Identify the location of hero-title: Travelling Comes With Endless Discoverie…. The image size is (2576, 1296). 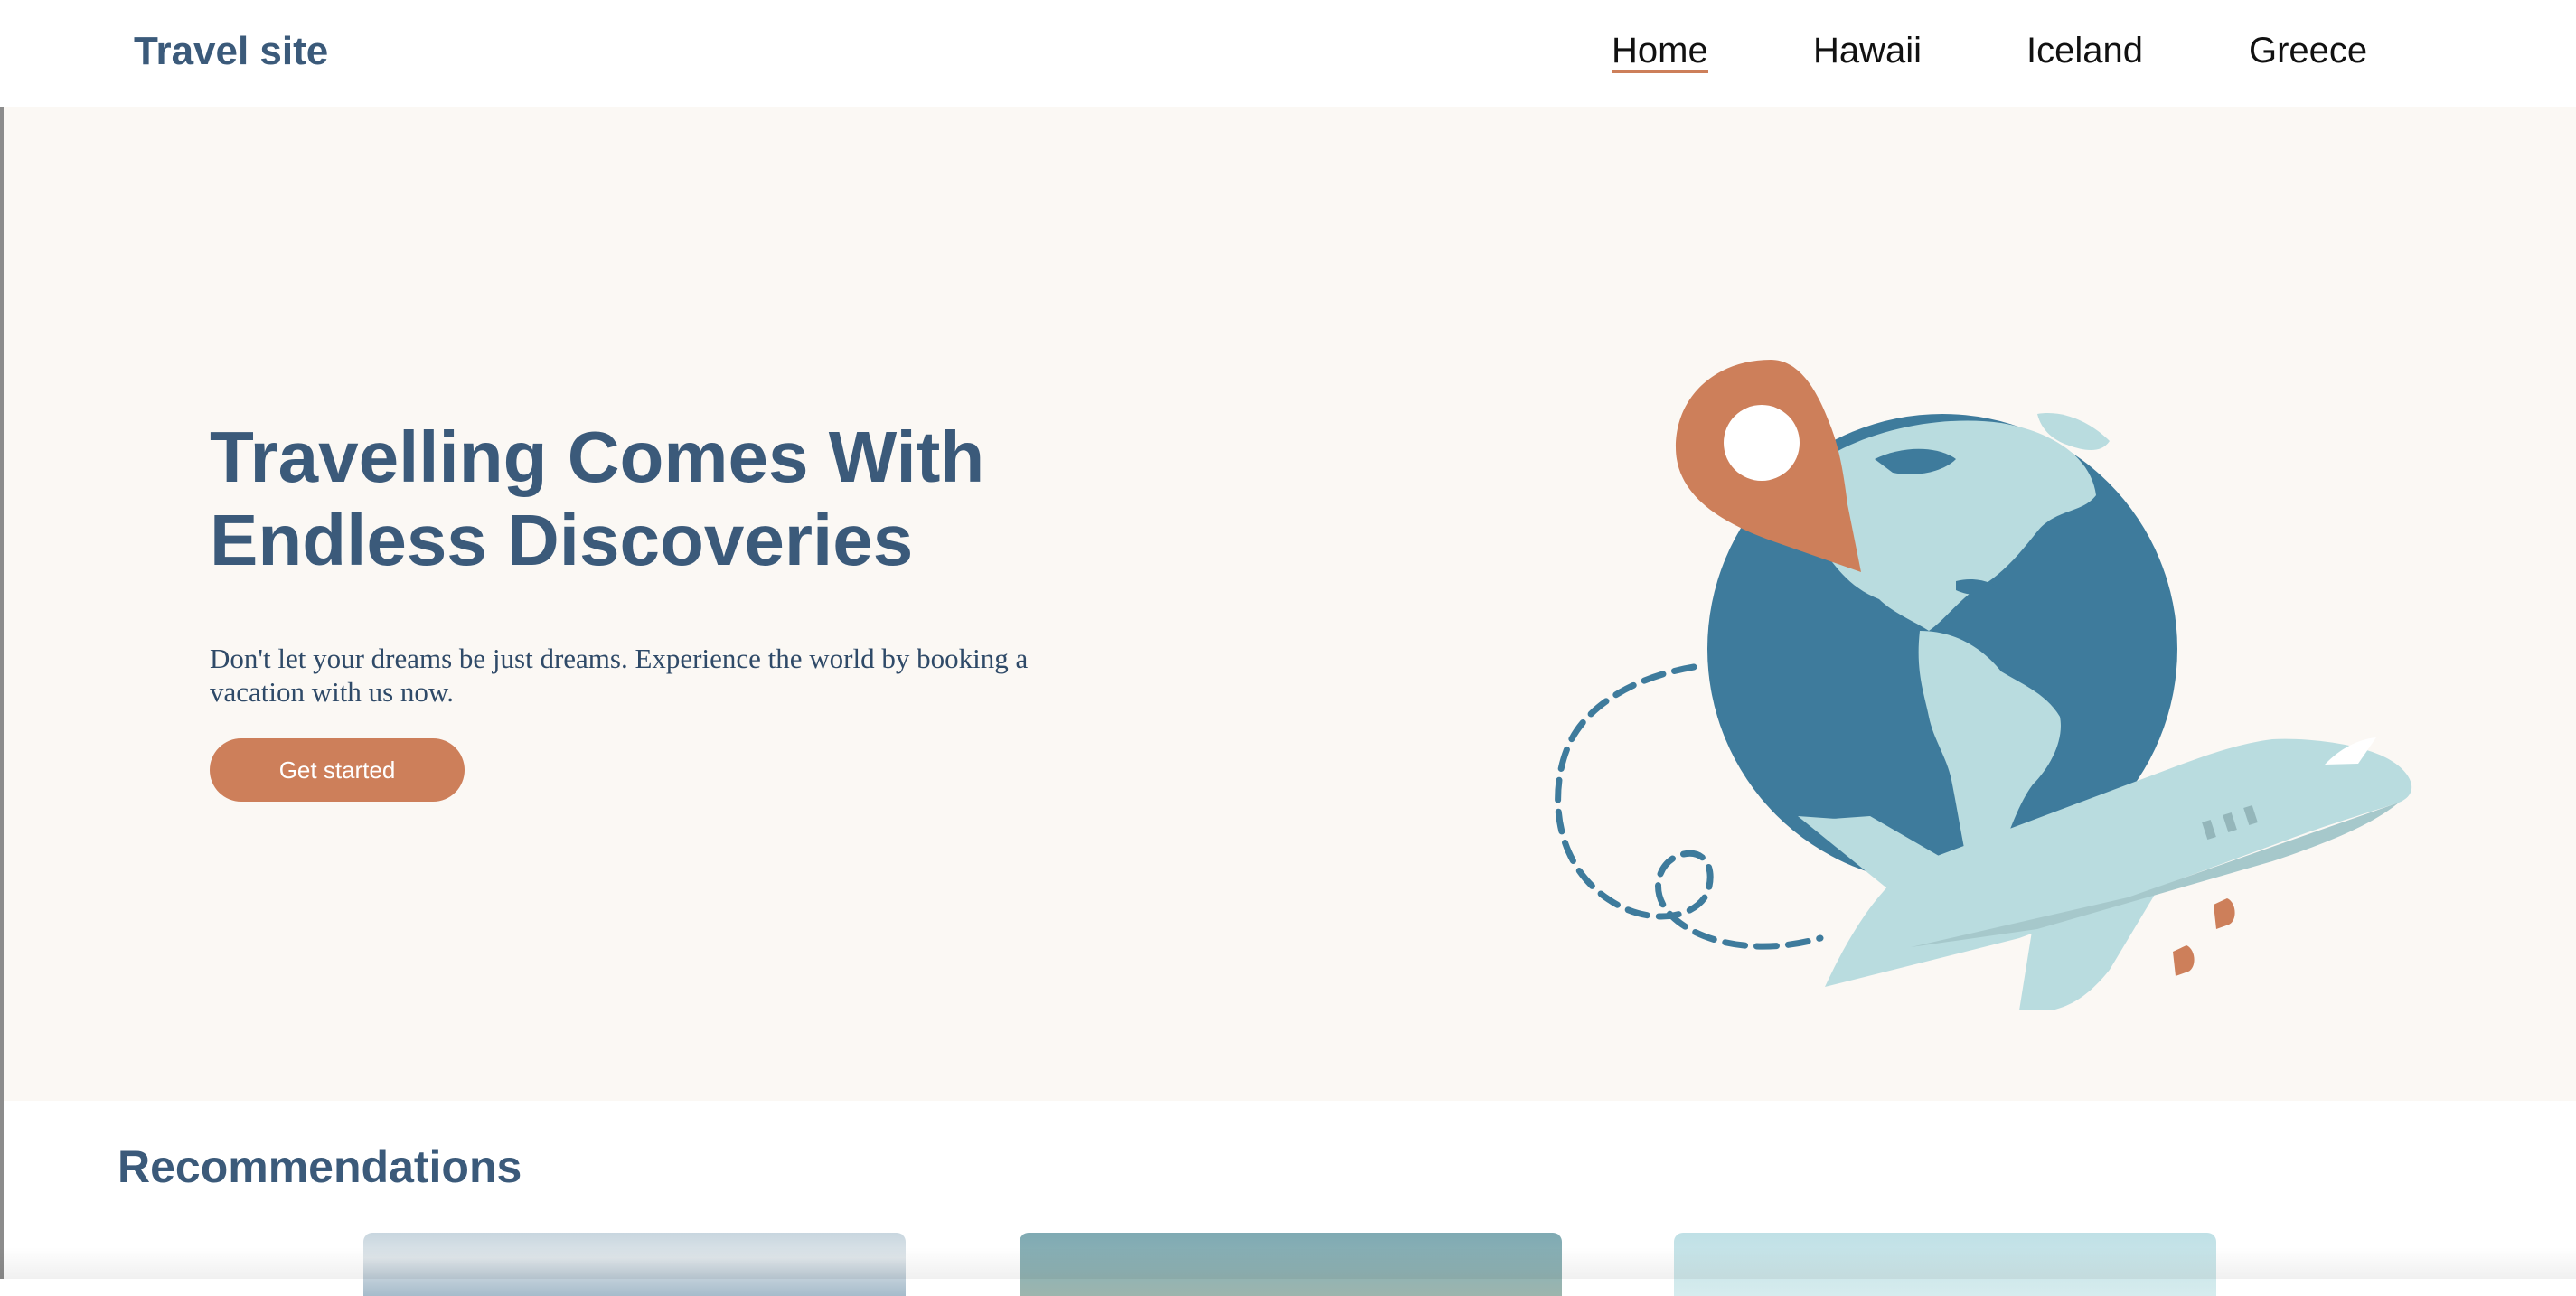
(598, 498).